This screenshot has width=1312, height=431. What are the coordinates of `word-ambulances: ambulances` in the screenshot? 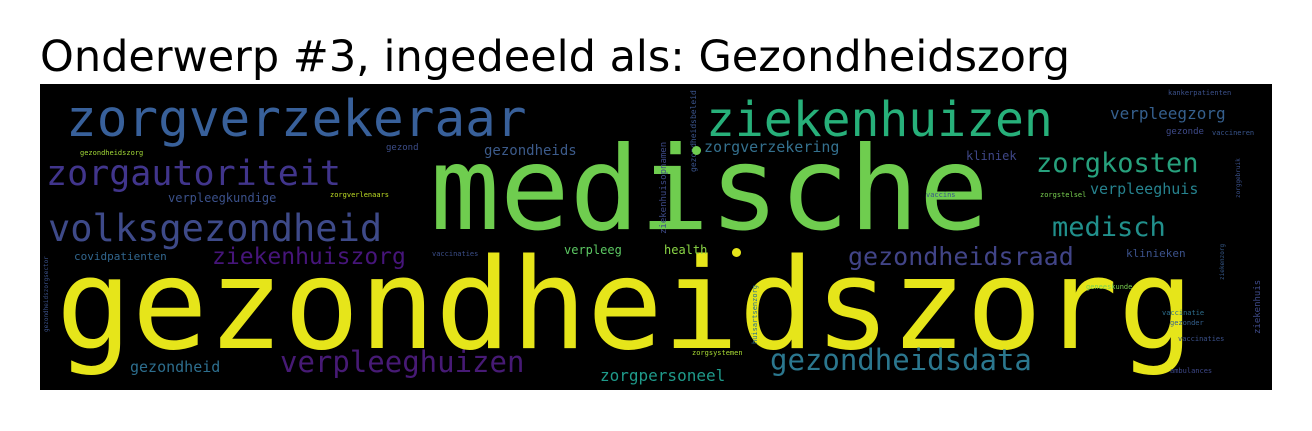 It's located at (1191, 371).